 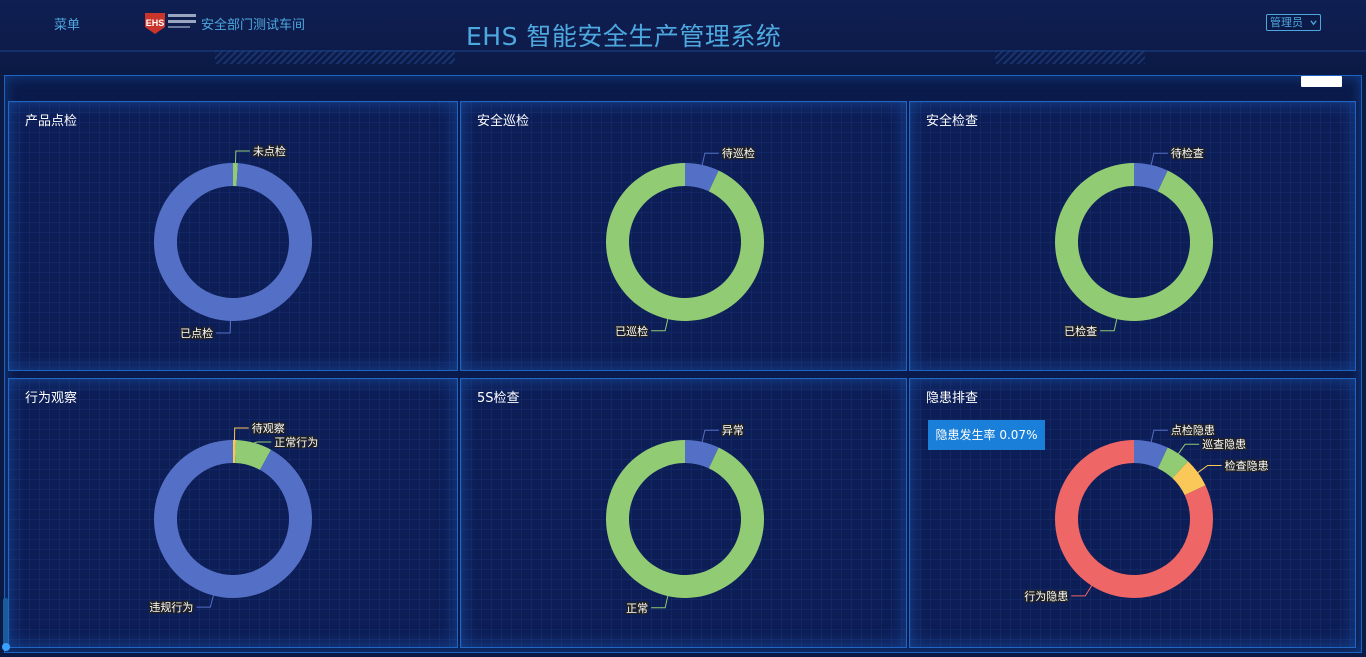 I want to click on panel-hazard-check: 隐患排查 隐患发生率 0.07% 点检隐患 巡查隐患 检查隐患 行为隐患, so click(x=1132, y=513).